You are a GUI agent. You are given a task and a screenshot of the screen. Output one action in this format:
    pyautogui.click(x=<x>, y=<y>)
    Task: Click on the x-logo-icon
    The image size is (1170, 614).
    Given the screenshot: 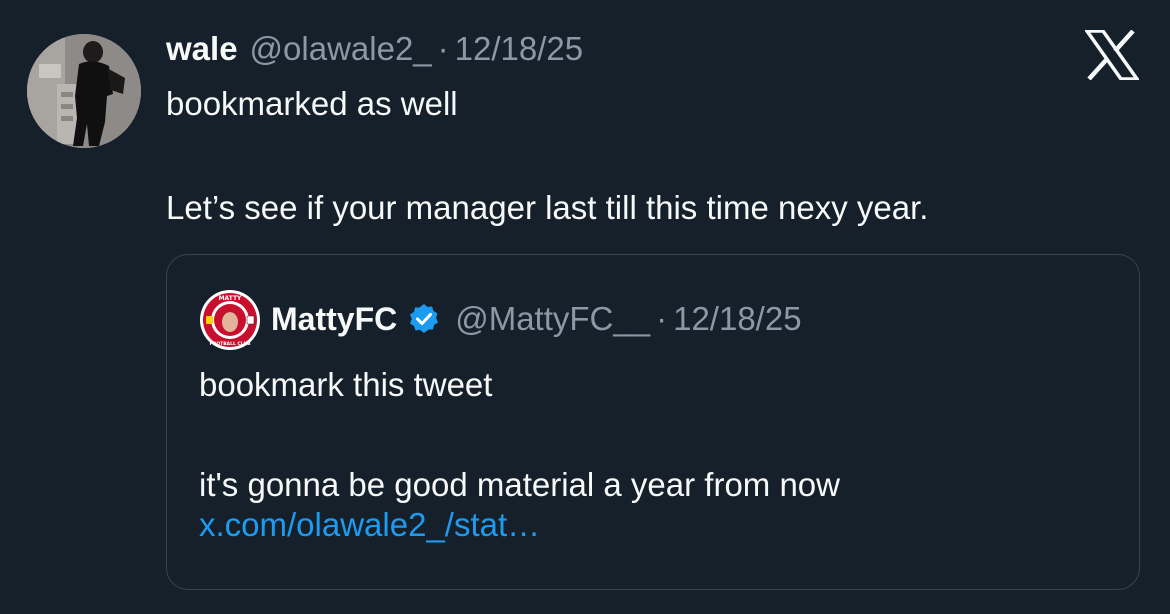 What is the action you would take?
    pyautogui.click(x=1112, y=55)
    